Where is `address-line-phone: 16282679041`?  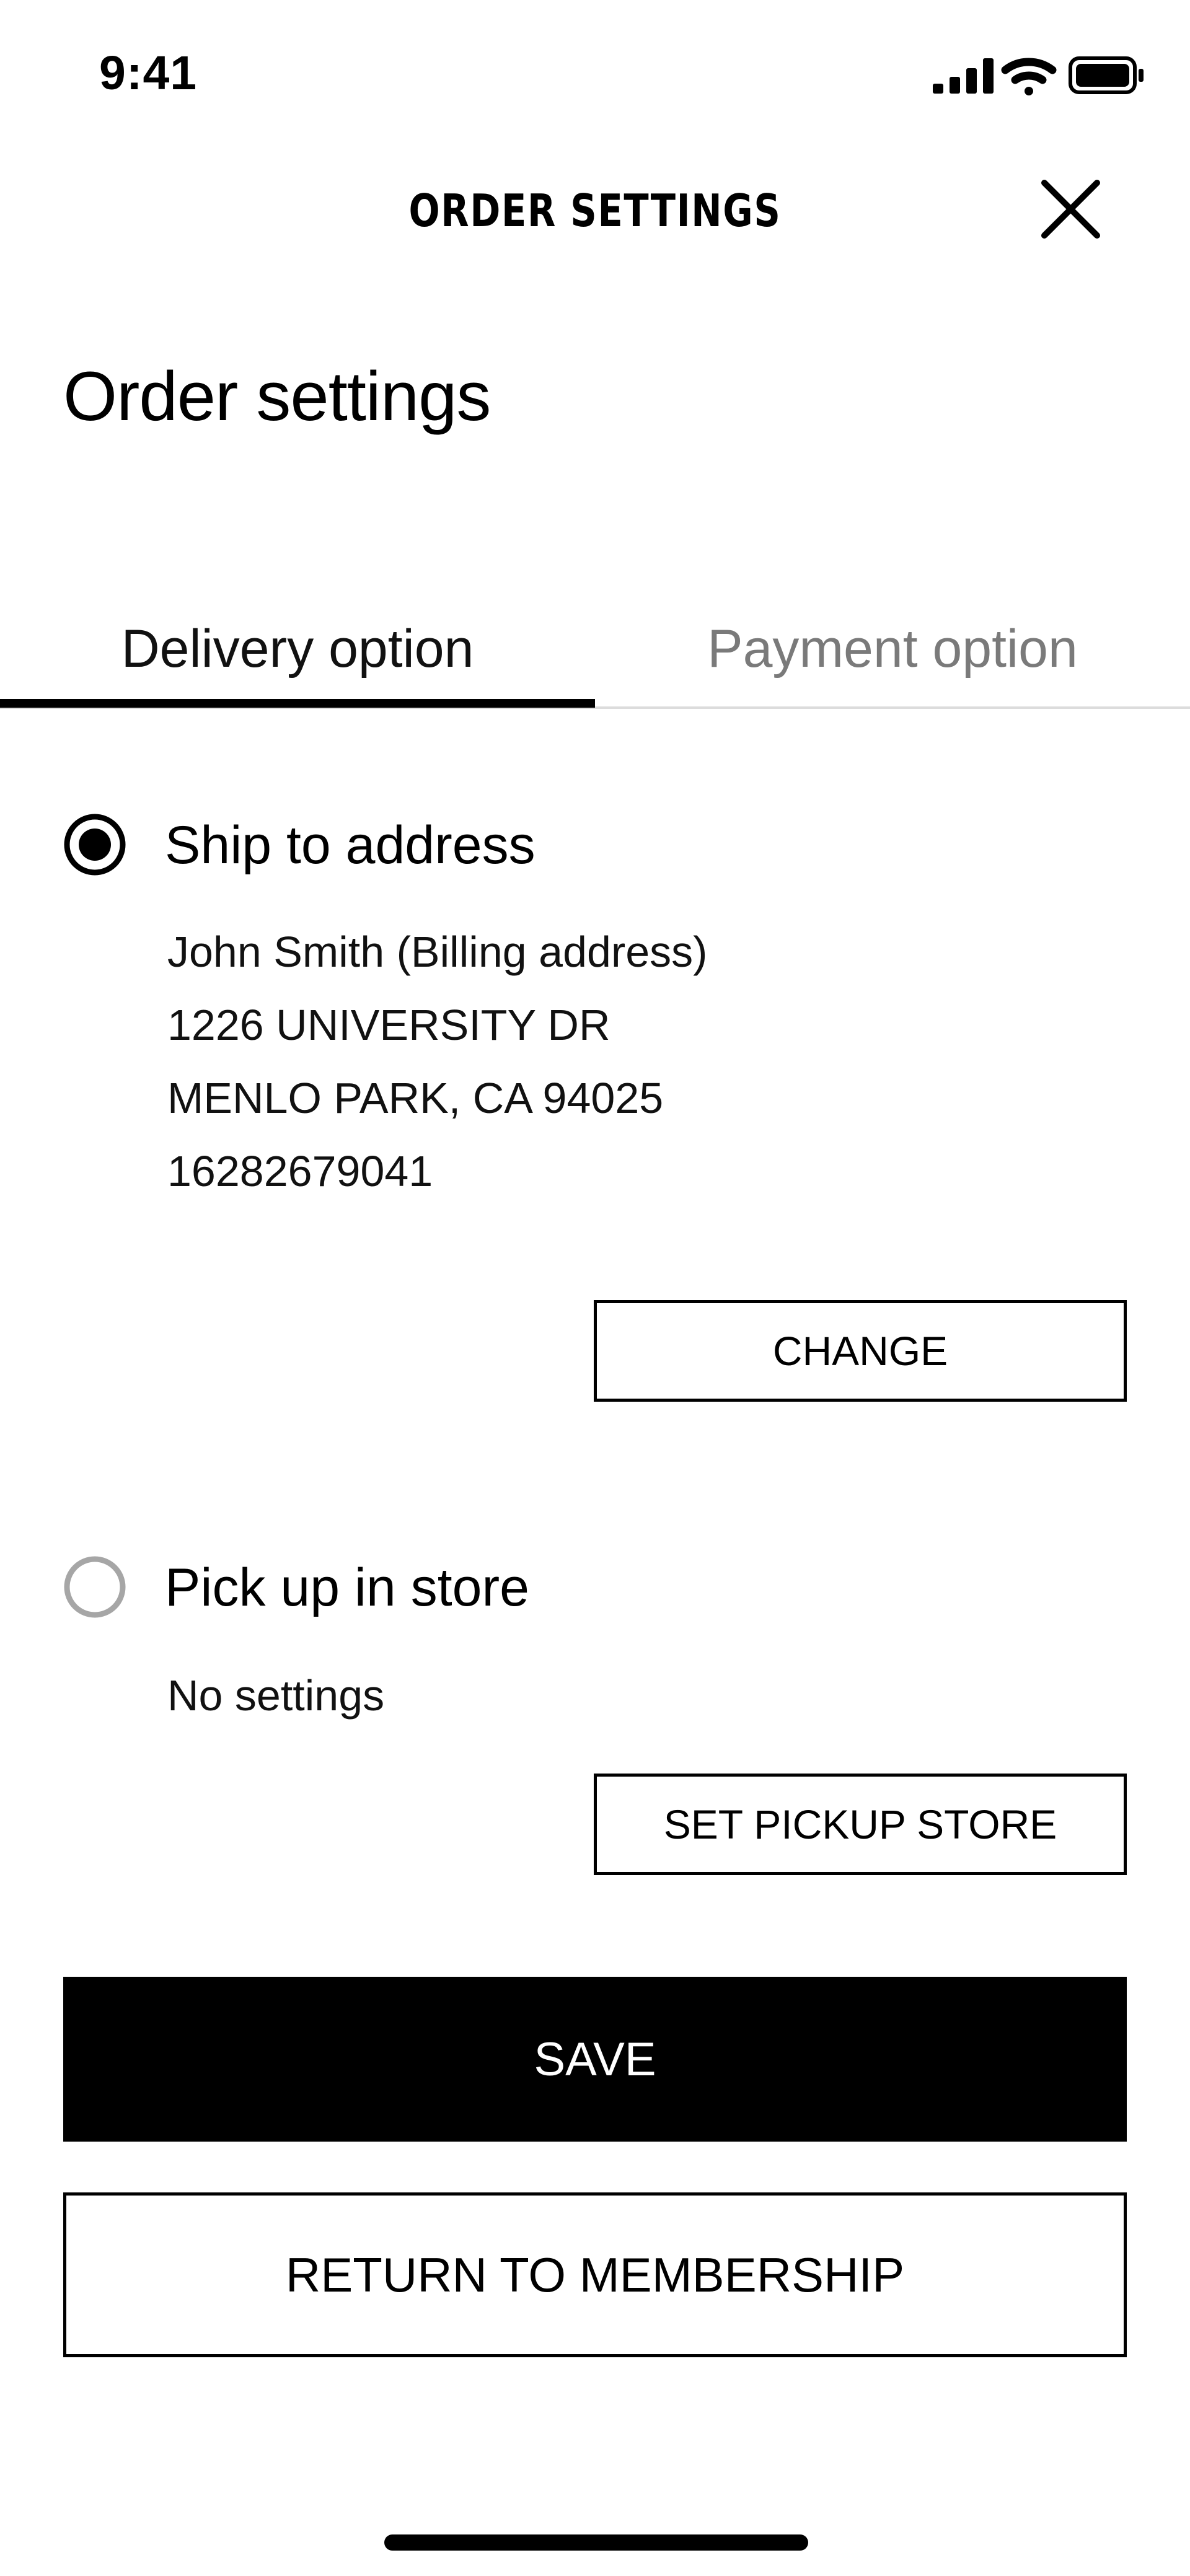 address-line-phone: 16282679041 is located at coordinates (300, 1171).